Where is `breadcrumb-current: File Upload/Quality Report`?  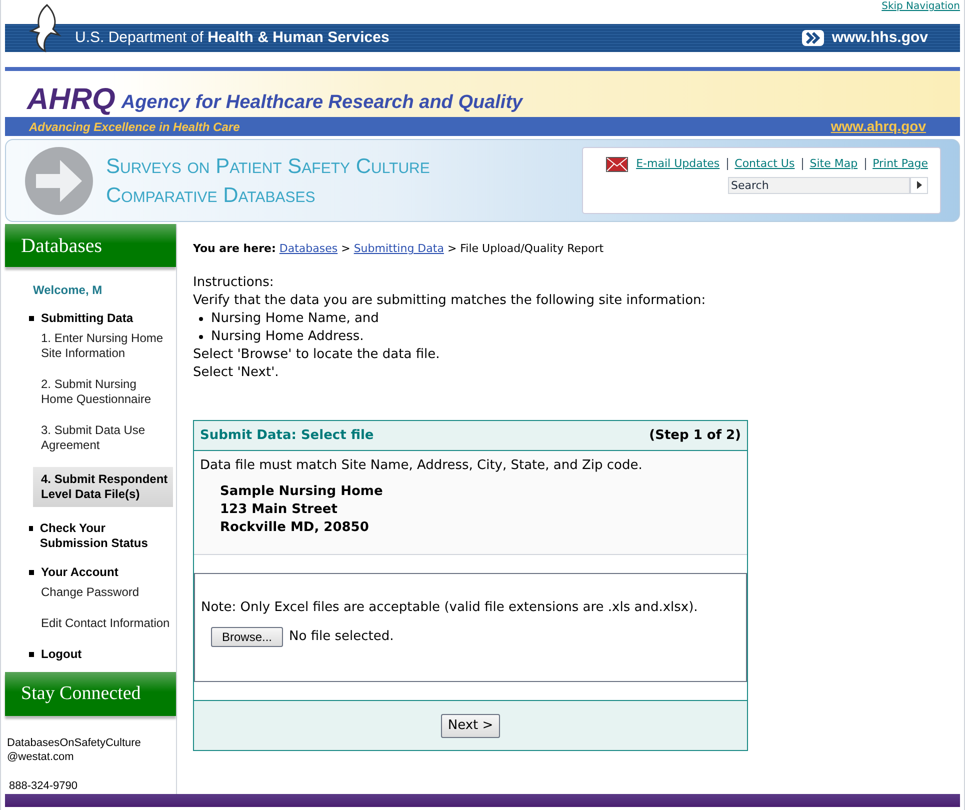
breadcrumb-current: File Upload/Quality Report is located at coordinates (532, 248).